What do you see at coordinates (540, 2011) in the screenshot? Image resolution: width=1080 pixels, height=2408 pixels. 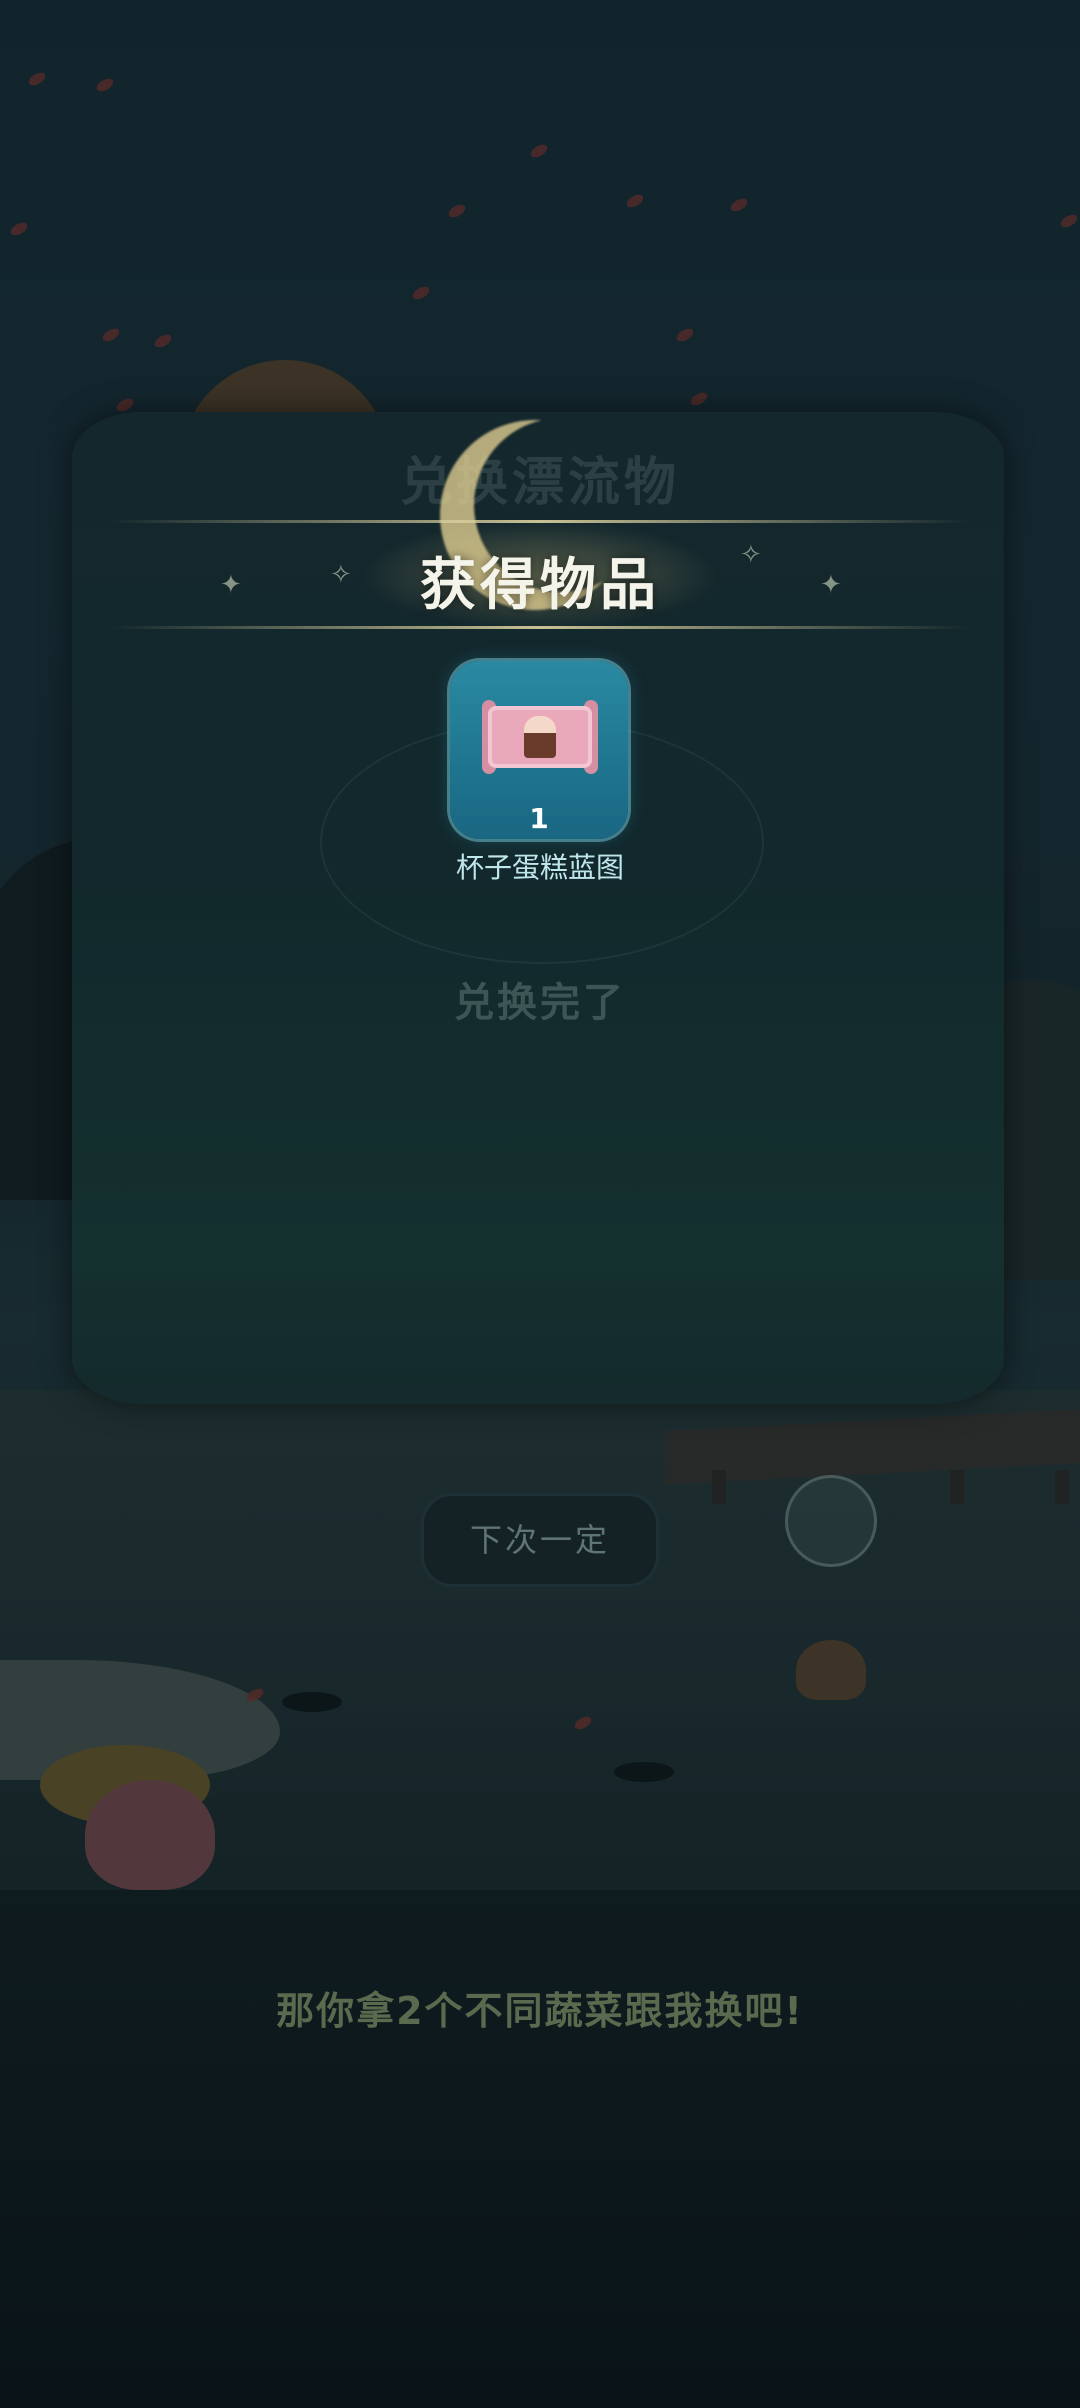 I see `dialog-text: 那你拿2个不同蔬菜跟我换吧!` at bounding box center [540, 2011].